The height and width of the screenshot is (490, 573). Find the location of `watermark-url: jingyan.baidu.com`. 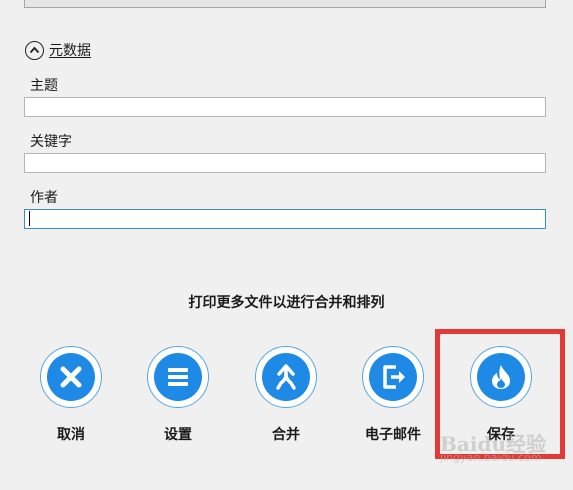

watermark-url: jingyan.baidu.com is located at coordinates (491, 457).